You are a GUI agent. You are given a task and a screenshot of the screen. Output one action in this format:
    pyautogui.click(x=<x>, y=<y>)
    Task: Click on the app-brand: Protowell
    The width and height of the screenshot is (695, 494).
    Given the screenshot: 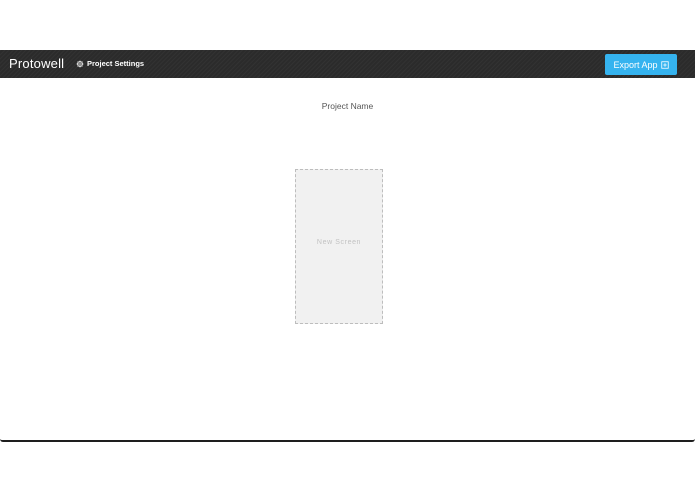 What is the action you would take?
    pyautogui.click(x=36, y=64)
    